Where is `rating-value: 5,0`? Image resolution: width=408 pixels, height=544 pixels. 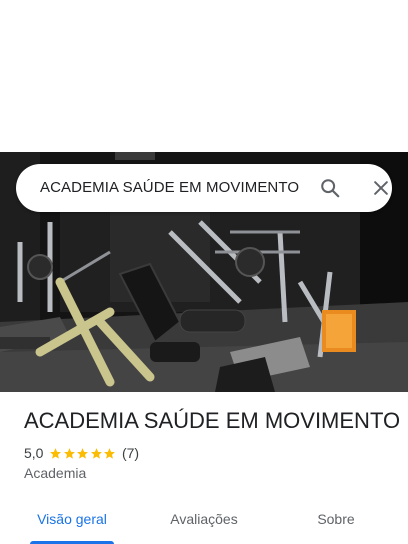 rating-value: 5,0 is located at coordinates (34, 453).